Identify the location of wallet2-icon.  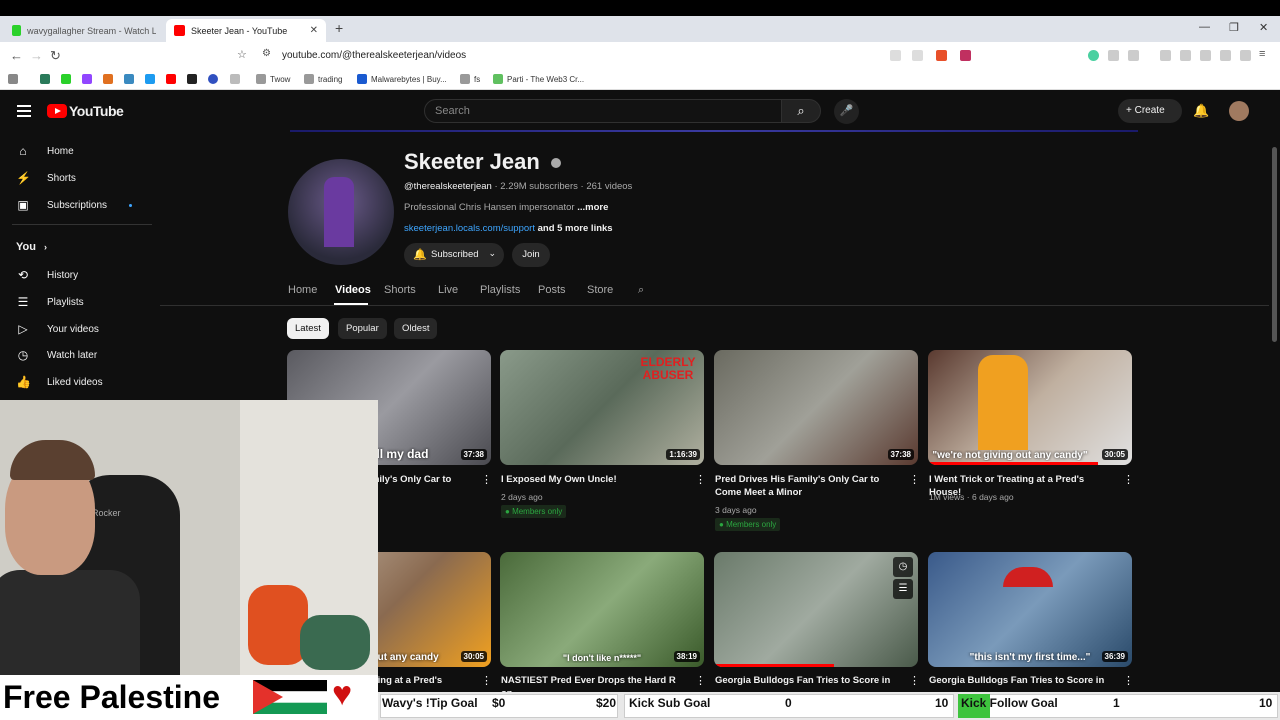
(1205, 55).